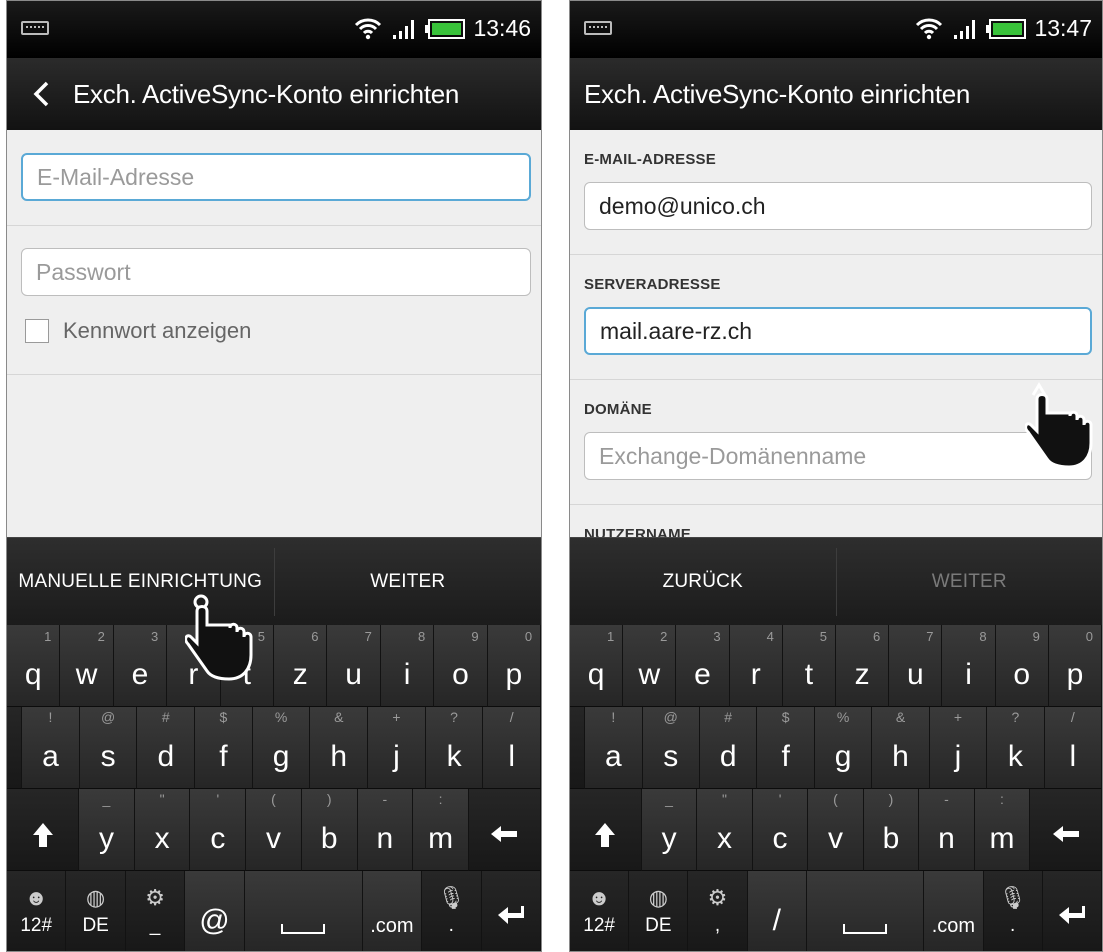 This screenshot has width=1103, height=952. I want to click on keyboard-row-4: ☻ 12# ◍ DE ⚙, / .com 🎙., so click(836, 911).